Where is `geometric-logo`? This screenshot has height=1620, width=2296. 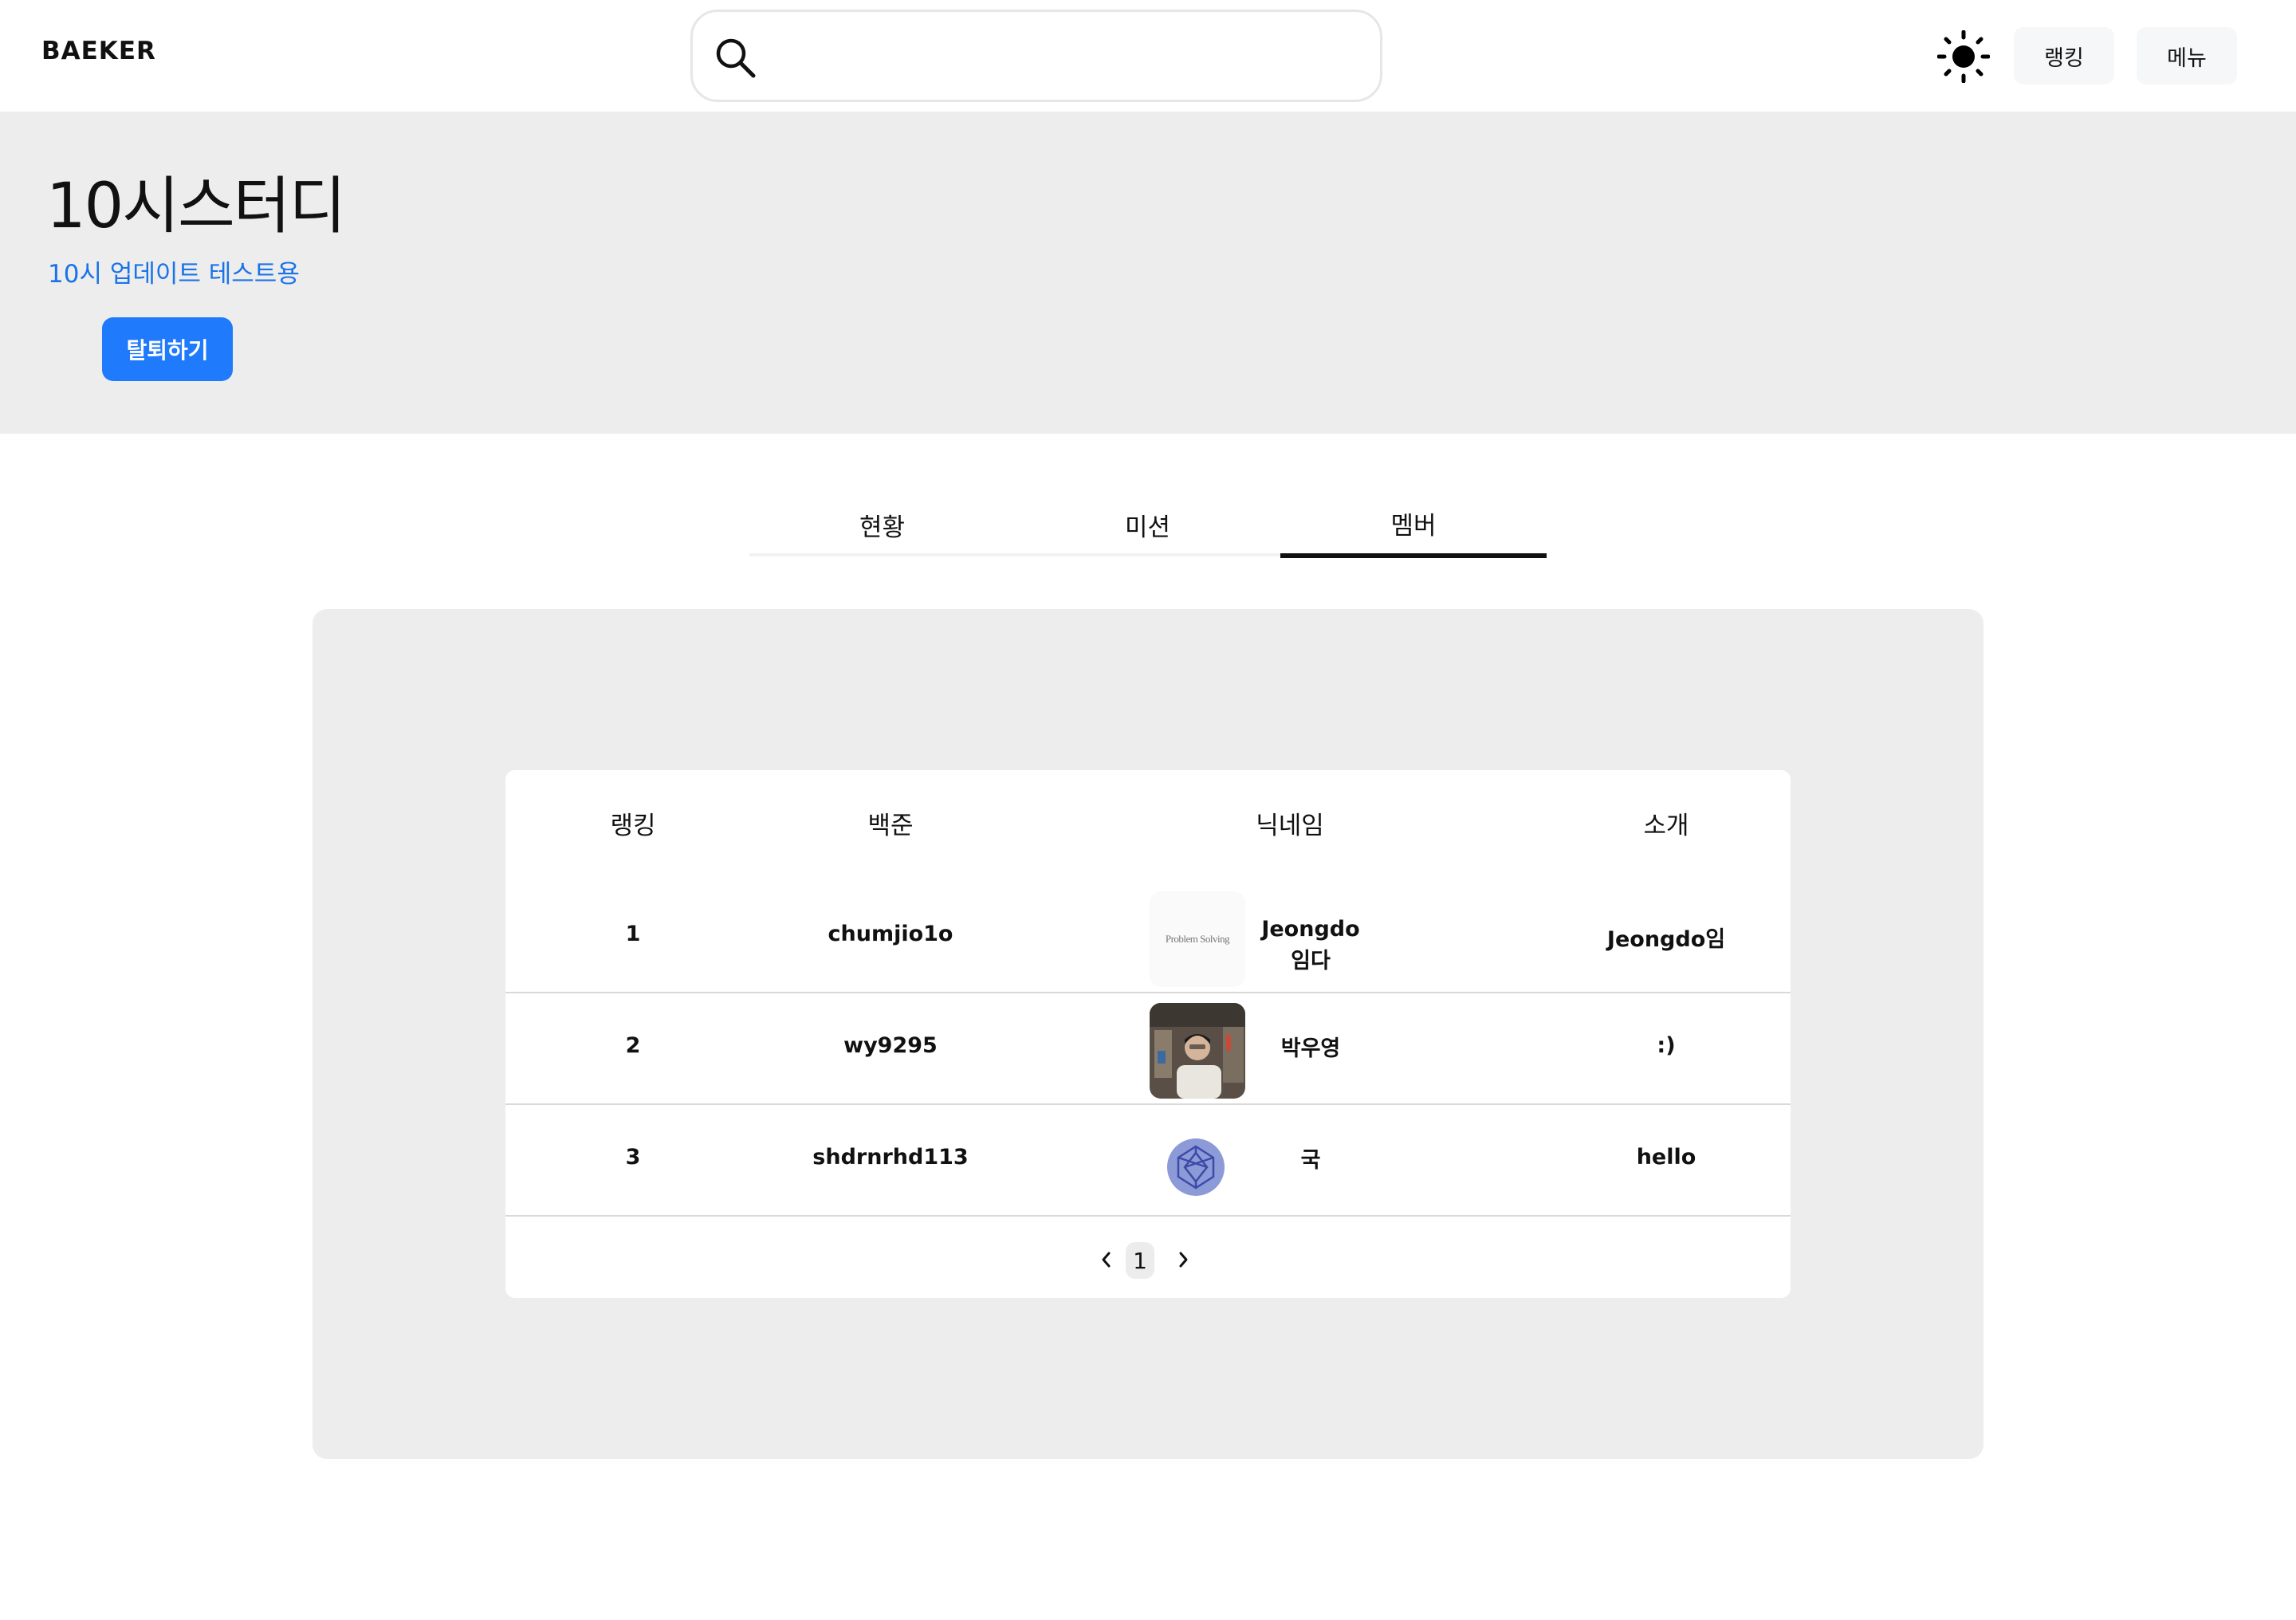
geometric-logo is located at coordinates (1197, 1163).